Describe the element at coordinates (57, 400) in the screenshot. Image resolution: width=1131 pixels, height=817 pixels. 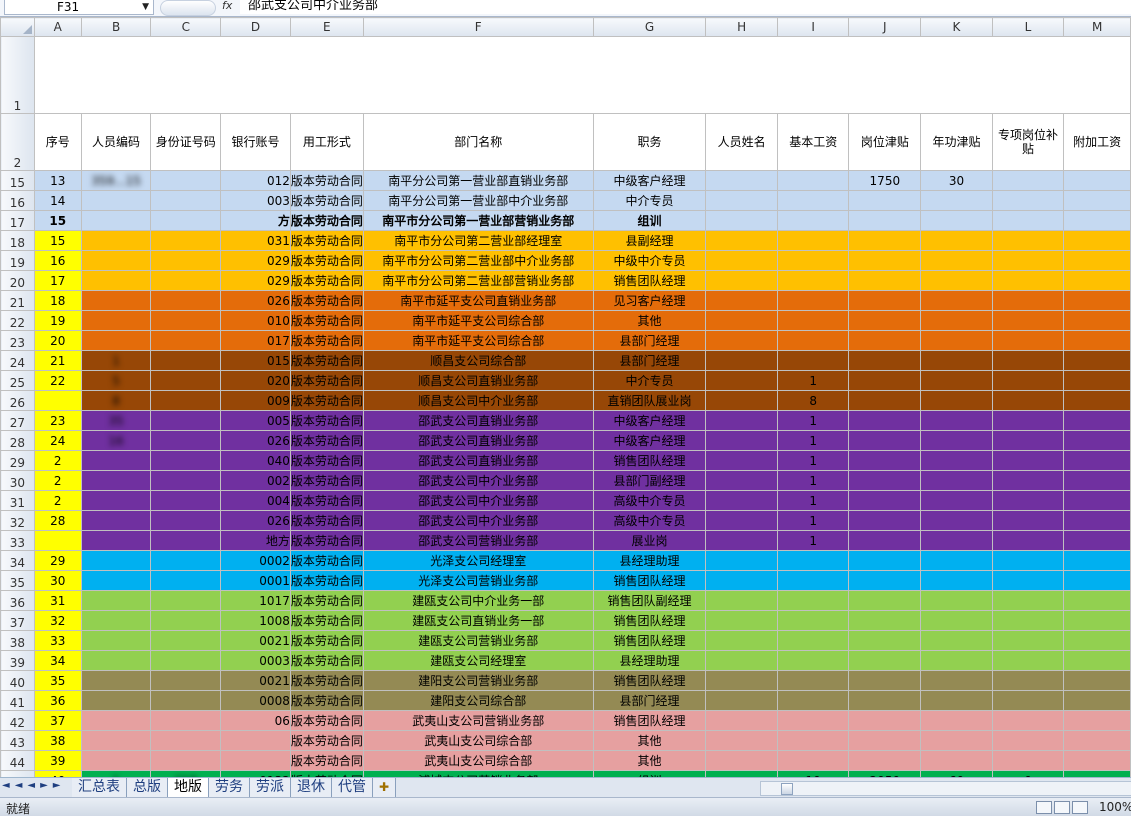
I see `cell-seq` at that location.